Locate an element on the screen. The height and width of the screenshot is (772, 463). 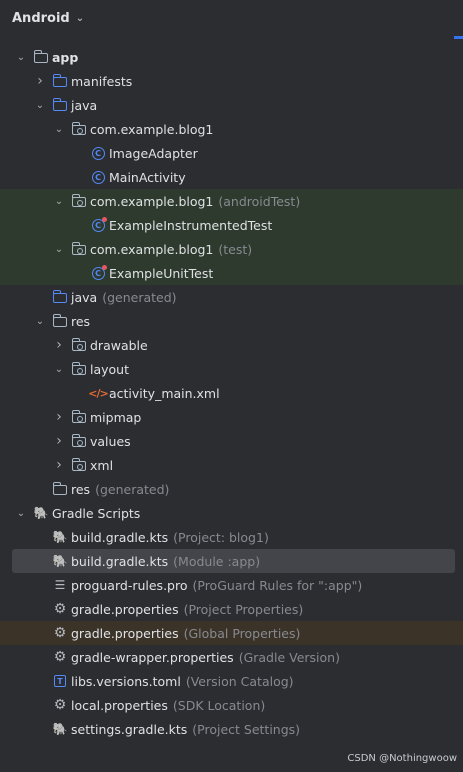
tree-row: Tlibs.versions.toml (Version Catalog) is located at coordinates (231, 681).